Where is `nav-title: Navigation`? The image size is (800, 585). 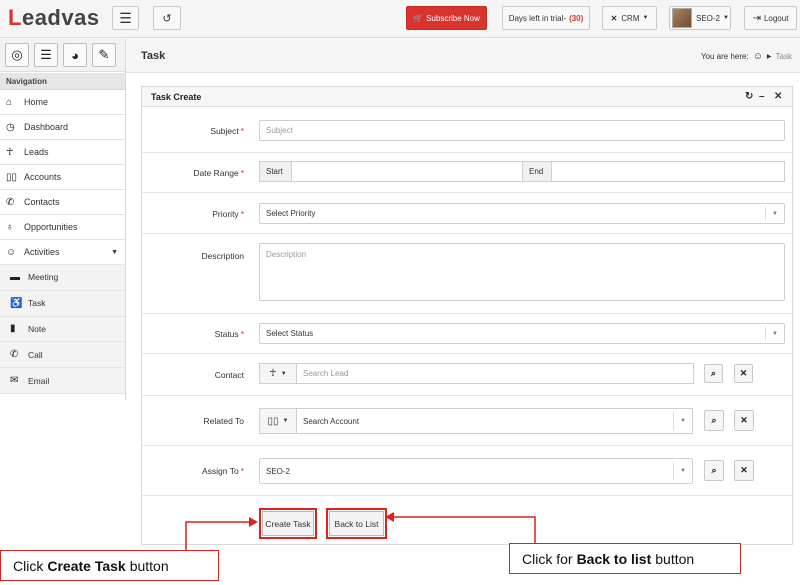
nav-title: Navigation is located at coordinates (62, 81).